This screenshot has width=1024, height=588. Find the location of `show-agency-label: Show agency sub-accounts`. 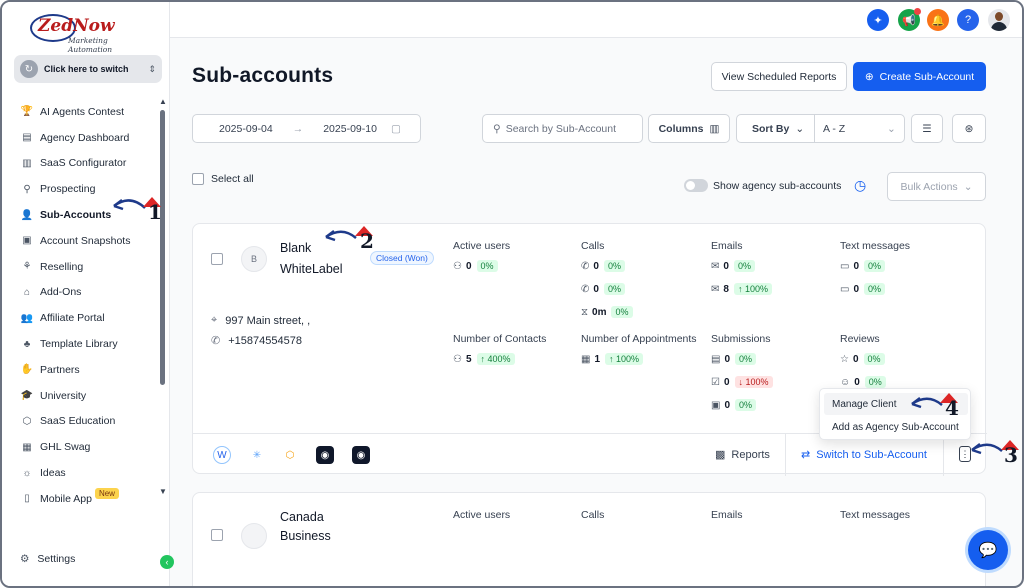

show-agency-label: Show agency sub-accounts is located at coordinates (777, 186).